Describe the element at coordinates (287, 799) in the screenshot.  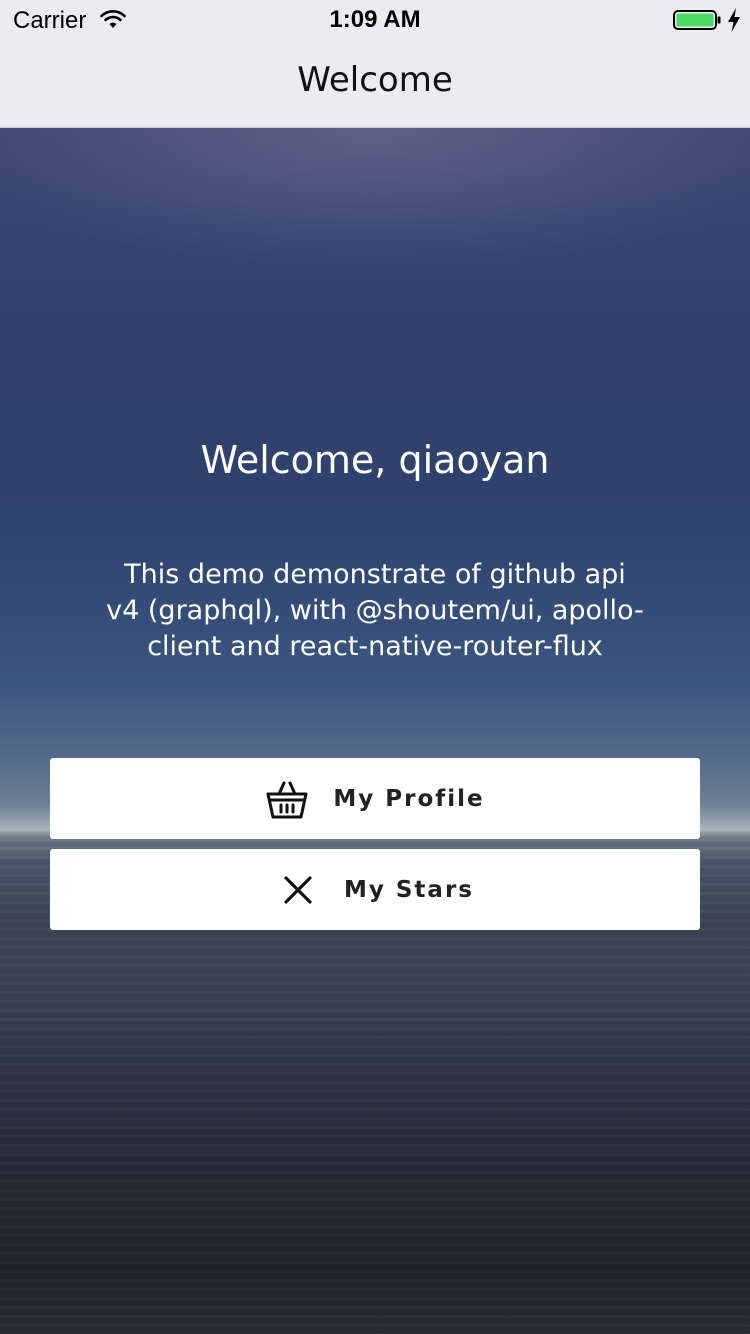
I see `basket-icon` at that location.